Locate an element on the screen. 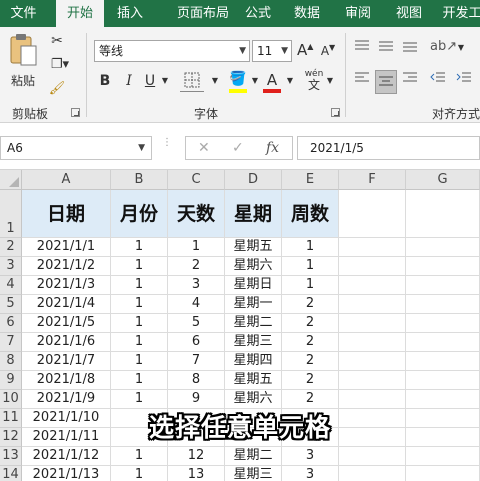  table-cell: 2021/1/9 is located at coordinates (66, 399).